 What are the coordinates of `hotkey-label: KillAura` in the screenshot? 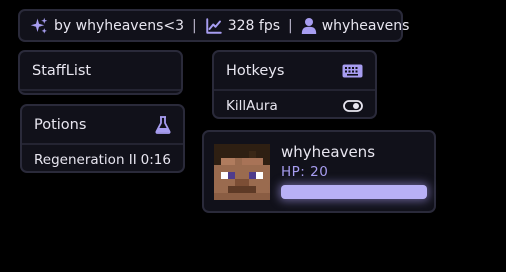 It's located at (252, 106).